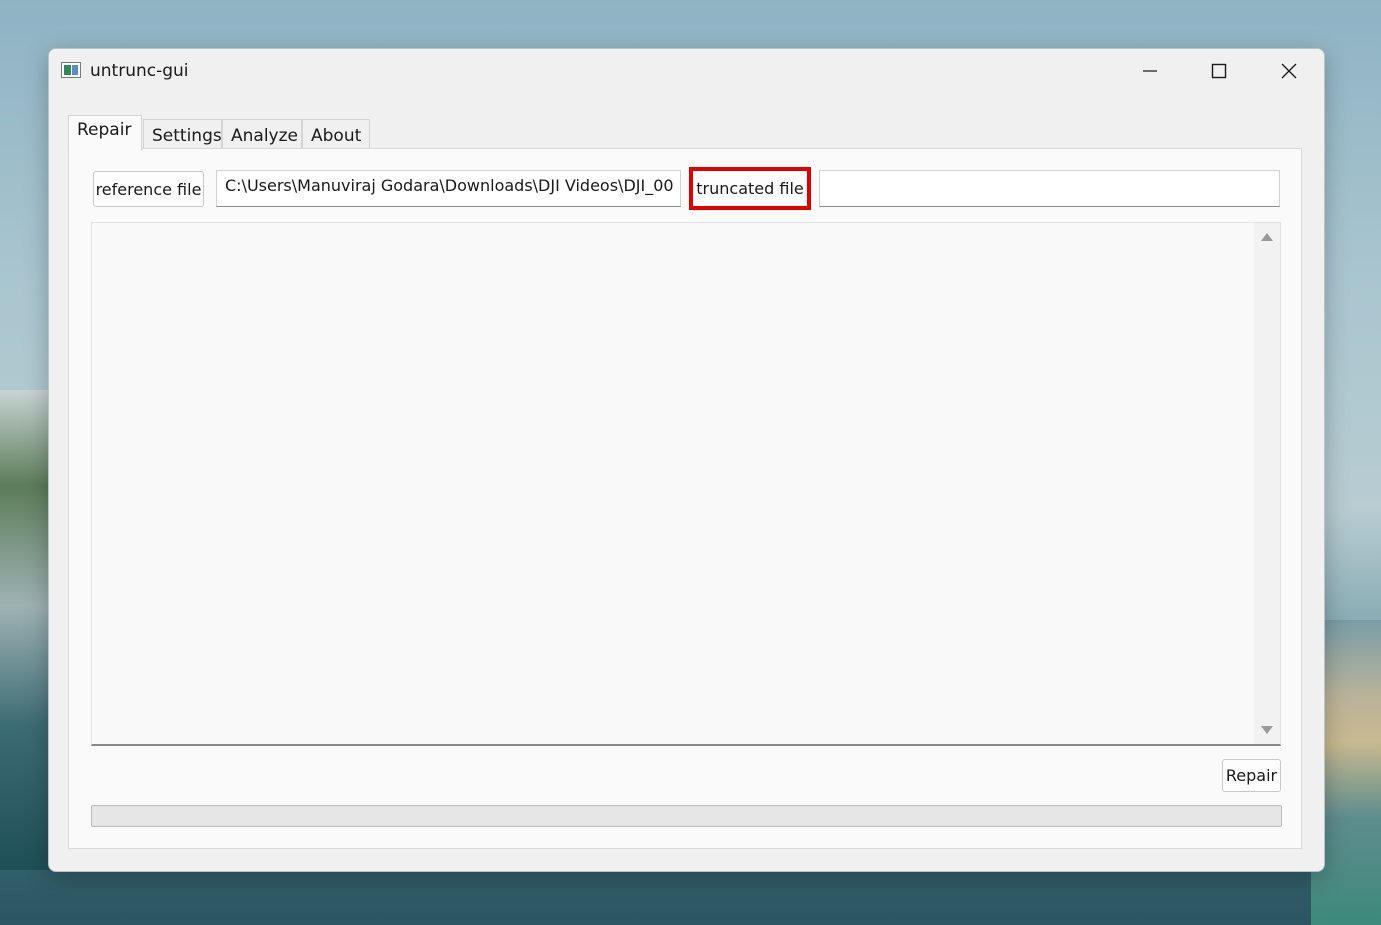 The width and height of the screenshot is (1381, 925). I want to click on tab-settings: Settings, so click(182, 134).